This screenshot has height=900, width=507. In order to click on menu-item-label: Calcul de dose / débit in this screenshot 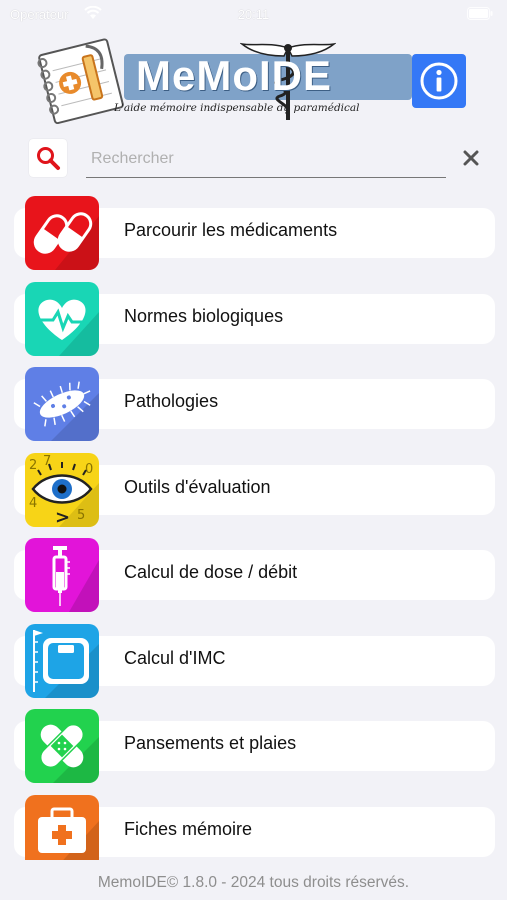, I will do `click(211, 572)`.